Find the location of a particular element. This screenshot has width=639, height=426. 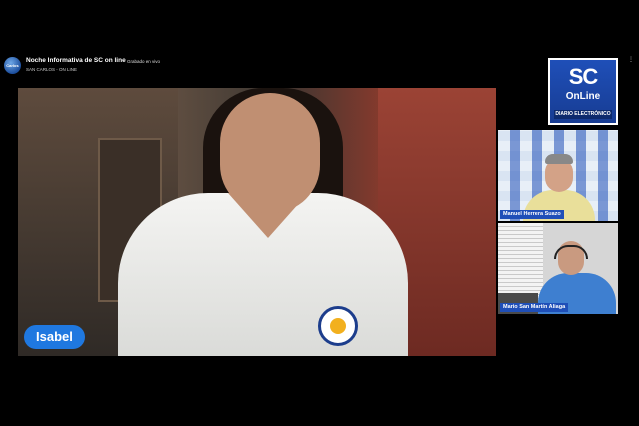

brand-tagline: DIARIO ELECTRÓNICO is located at coordinates (583, 114).